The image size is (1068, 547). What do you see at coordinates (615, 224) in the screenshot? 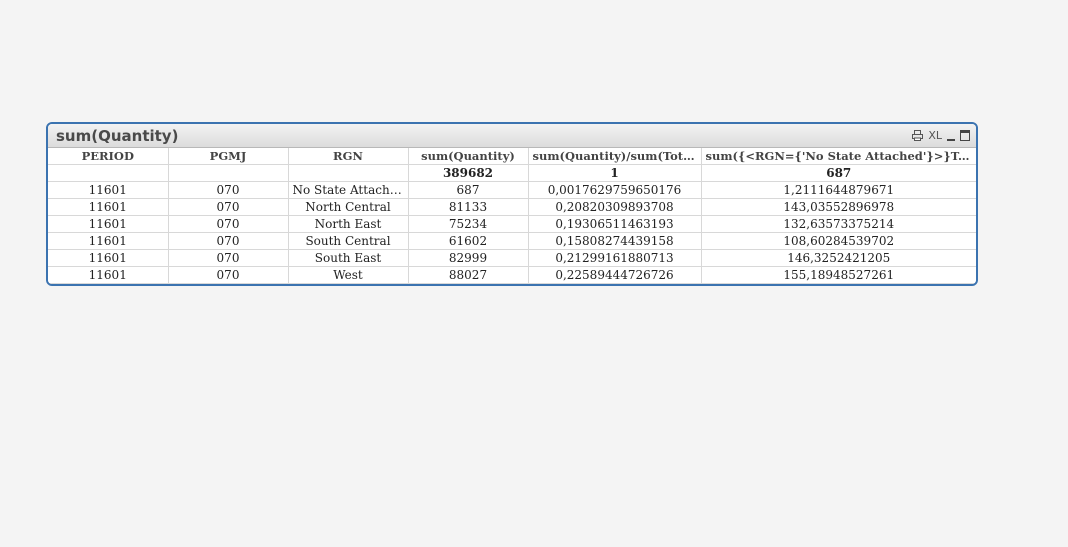
I see `table-cell: 0,19306511463193` at bounding box center [615, 224].